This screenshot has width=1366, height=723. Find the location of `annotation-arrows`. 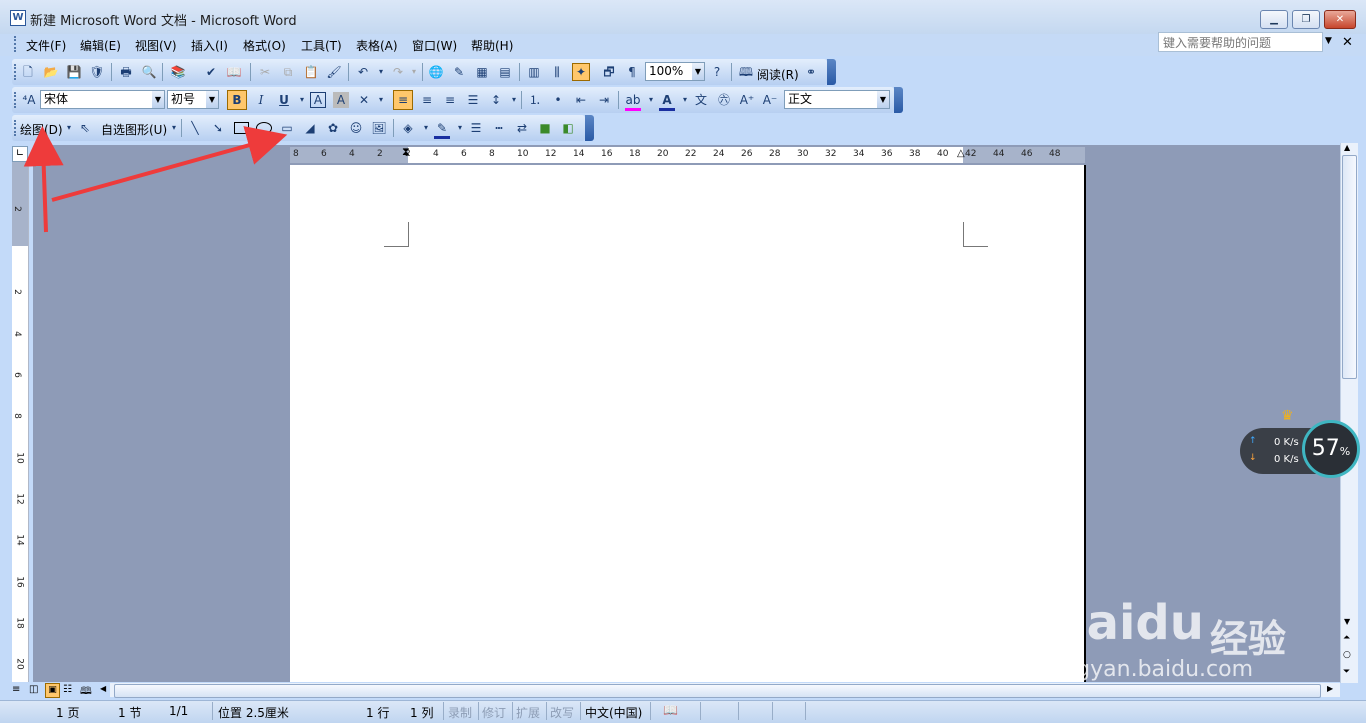

annotation-arrows is located at coordinates (155, 179).